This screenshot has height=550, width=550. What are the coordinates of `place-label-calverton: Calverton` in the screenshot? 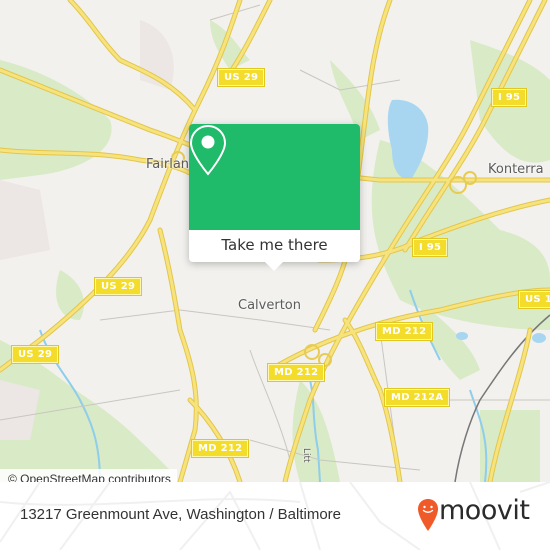 It's located at (269, 305).